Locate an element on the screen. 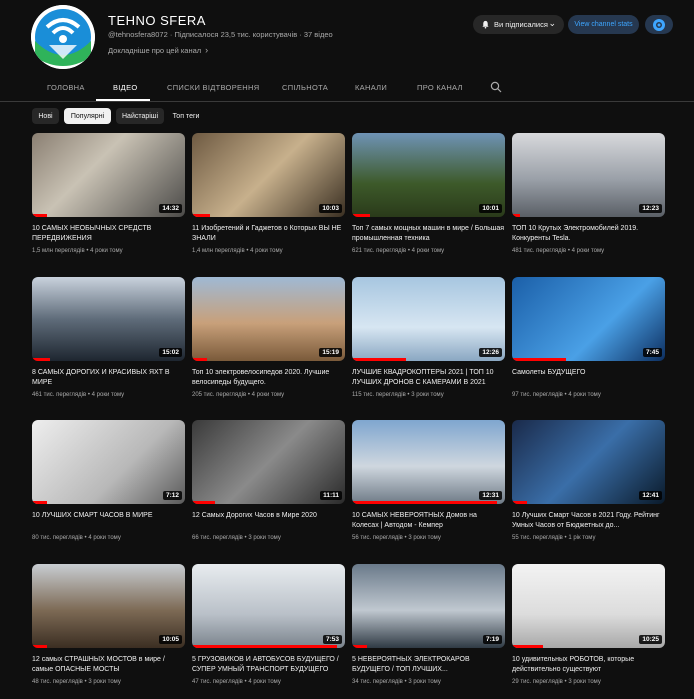  view-count: 115 тис. переглядів is located at coordinates (379, 395).